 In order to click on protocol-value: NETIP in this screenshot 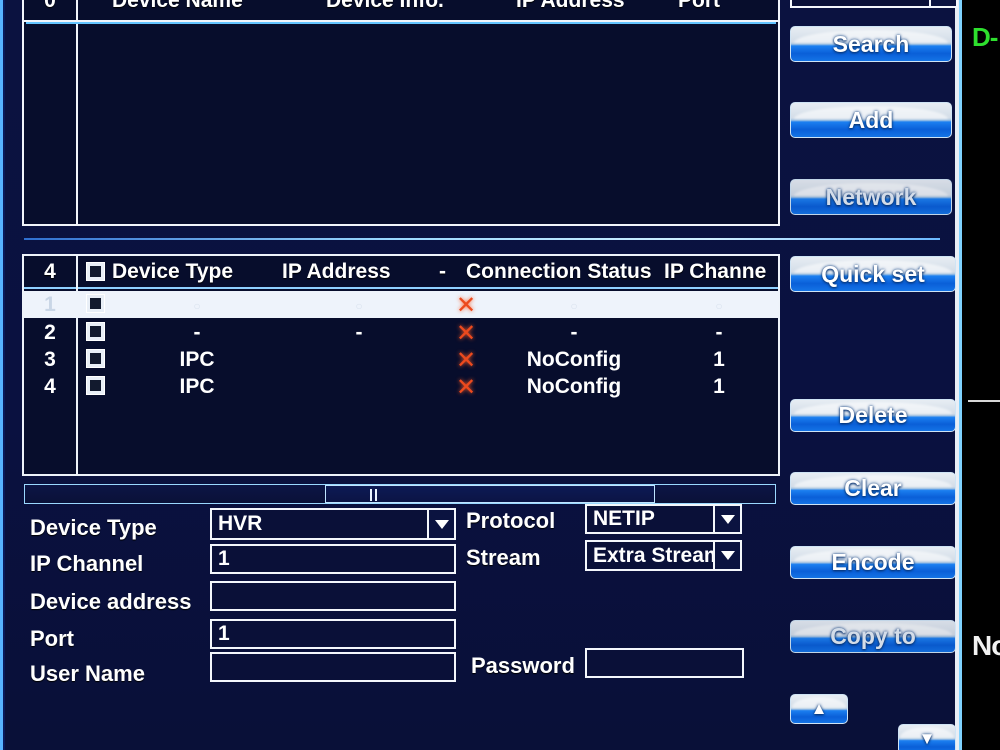, I will do `click(624, 518)`.